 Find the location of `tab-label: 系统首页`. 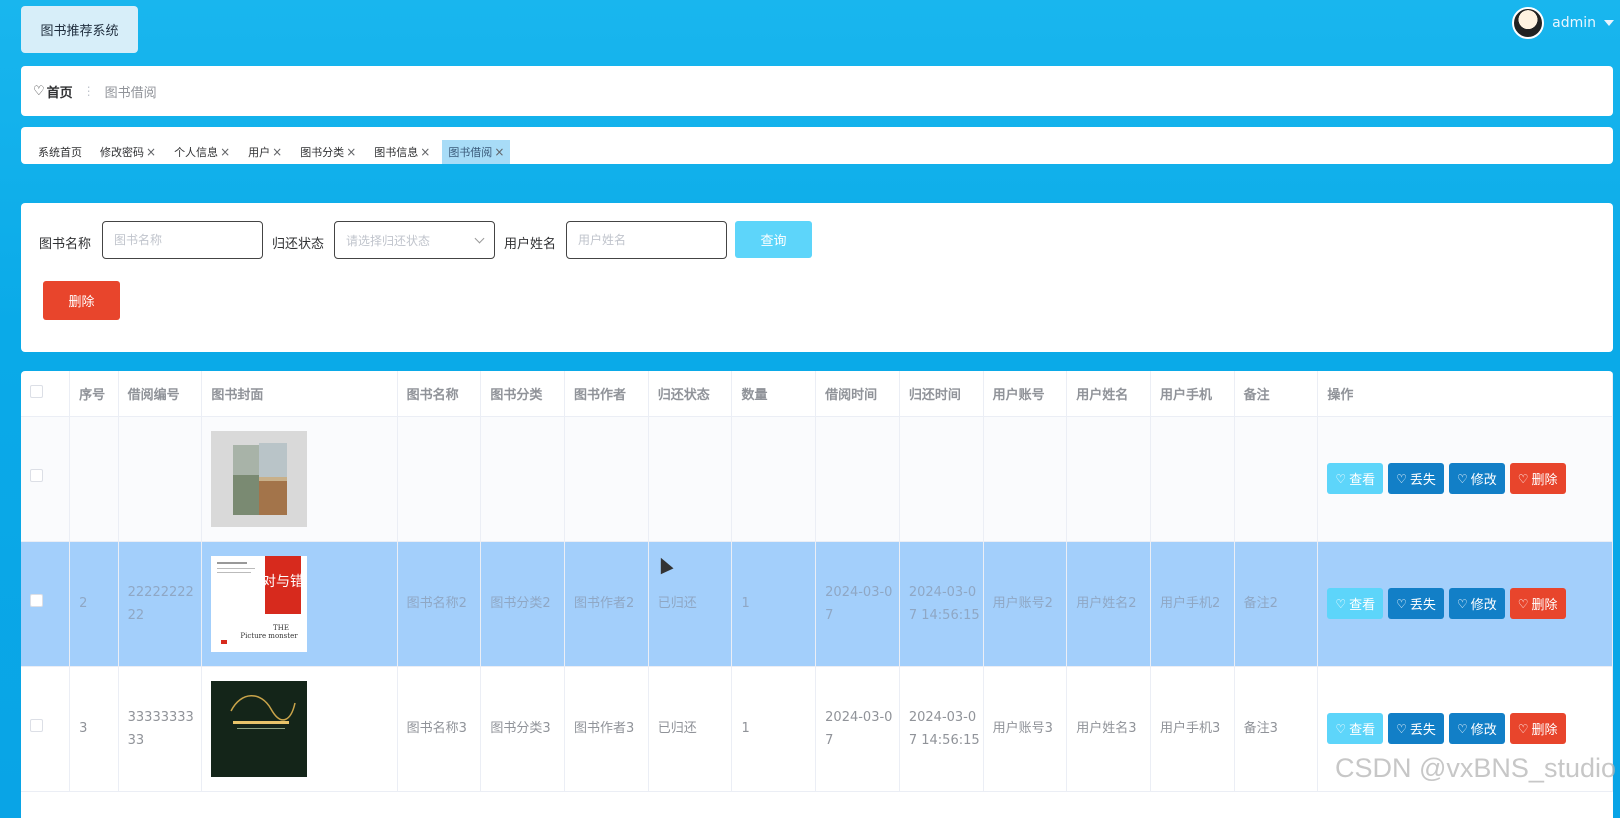

tab-label: 系统首页 is located at coordinates (60, 152).